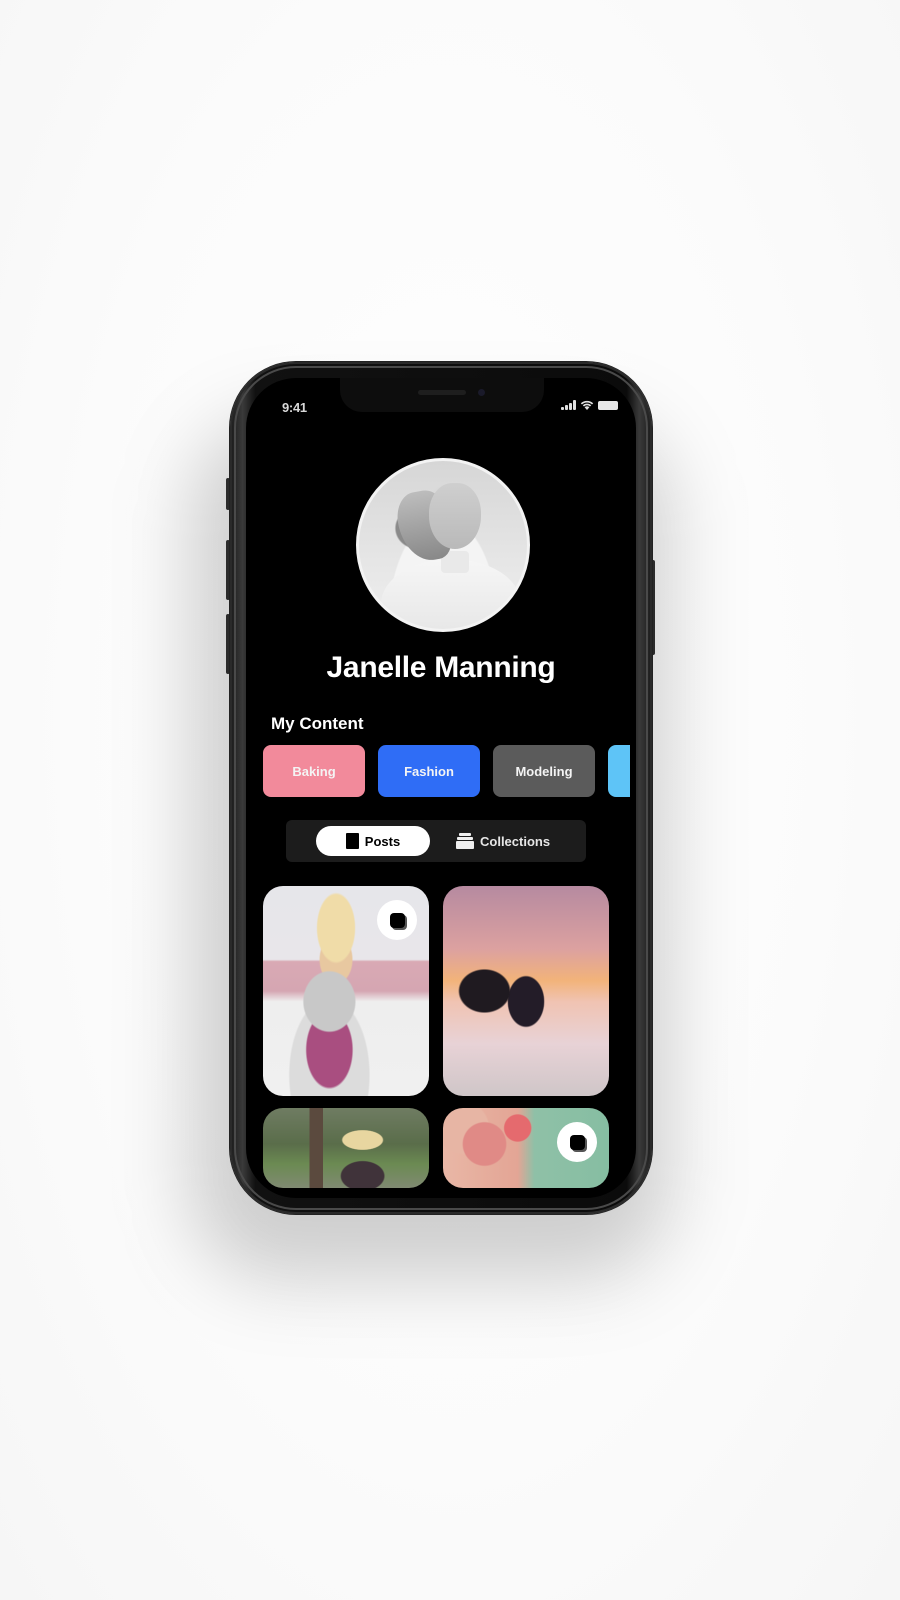  I want to click on status-time: 9:41, so click(294, 407).